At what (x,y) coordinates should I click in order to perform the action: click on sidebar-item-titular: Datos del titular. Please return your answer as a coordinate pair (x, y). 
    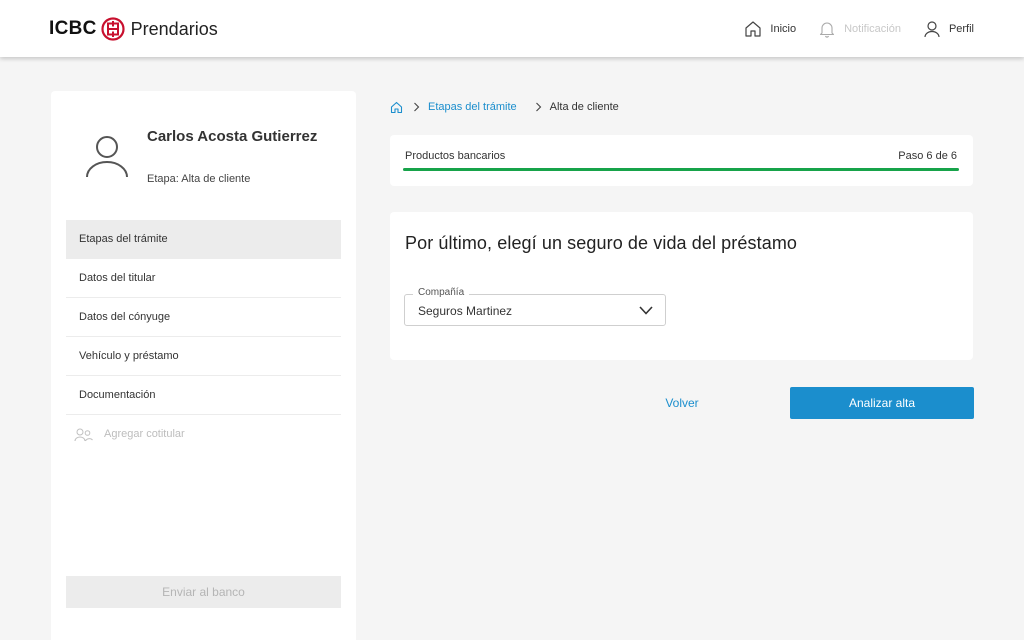
    Looking at the image, I should click on (203, 278).